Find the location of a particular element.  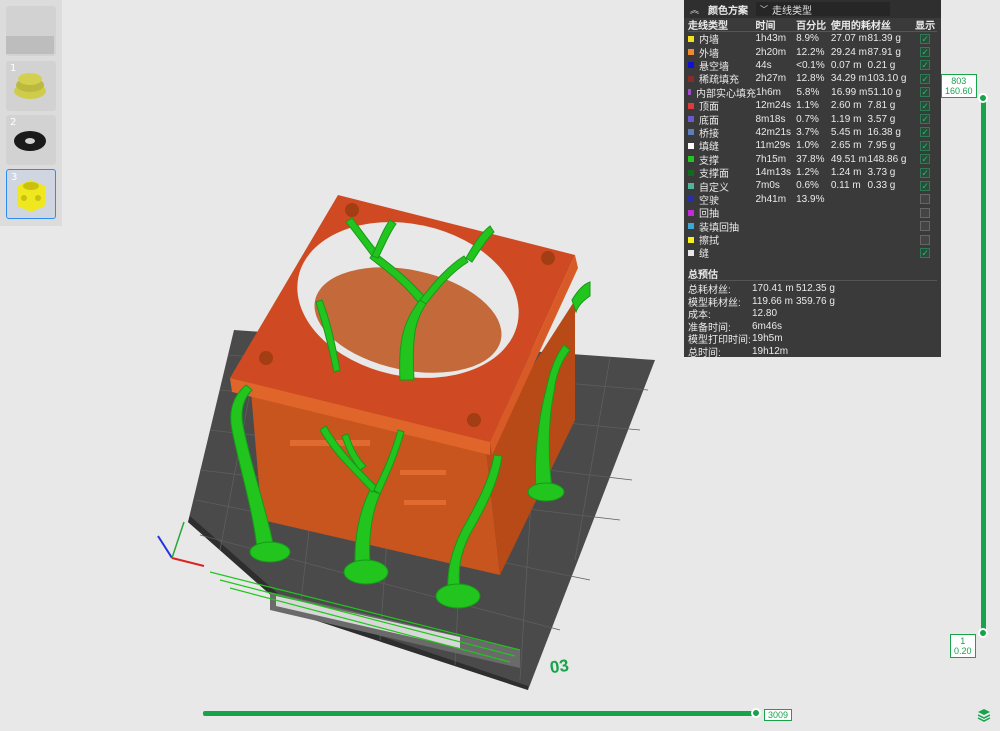

legend-time: 2h41m is located at coordinates (771, 199).